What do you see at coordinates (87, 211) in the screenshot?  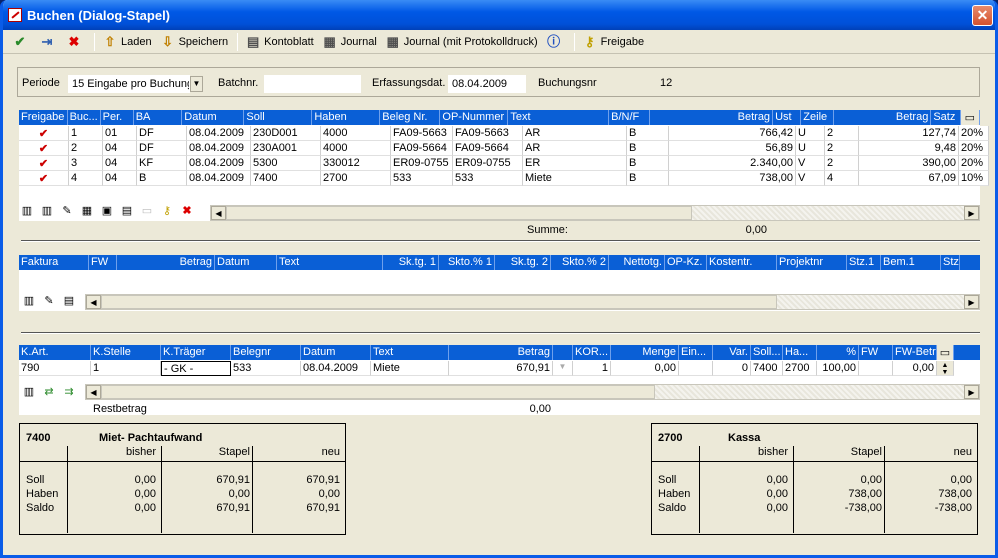 I see `calendar-icon: ▦` at bounding box center [87, 211].